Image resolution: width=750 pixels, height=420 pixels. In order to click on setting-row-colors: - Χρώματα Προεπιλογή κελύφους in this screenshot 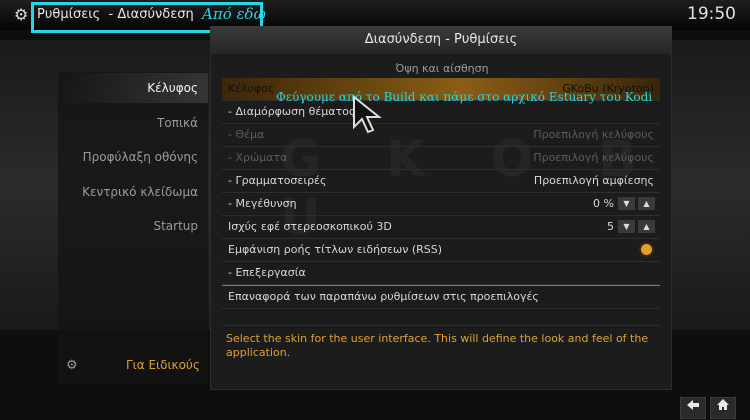, I will do `click(441, 158)`.